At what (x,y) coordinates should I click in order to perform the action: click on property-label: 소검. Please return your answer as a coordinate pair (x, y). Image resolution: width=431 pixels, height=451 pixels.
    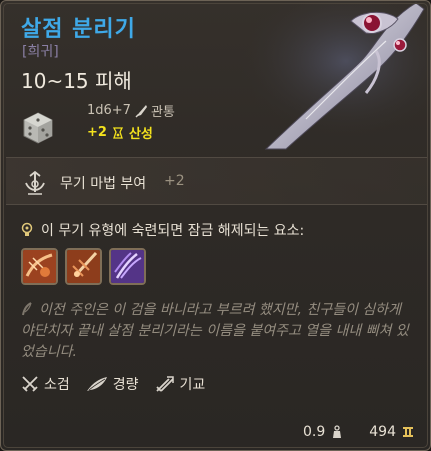
    Looking at the image, I should click on (57, 385).